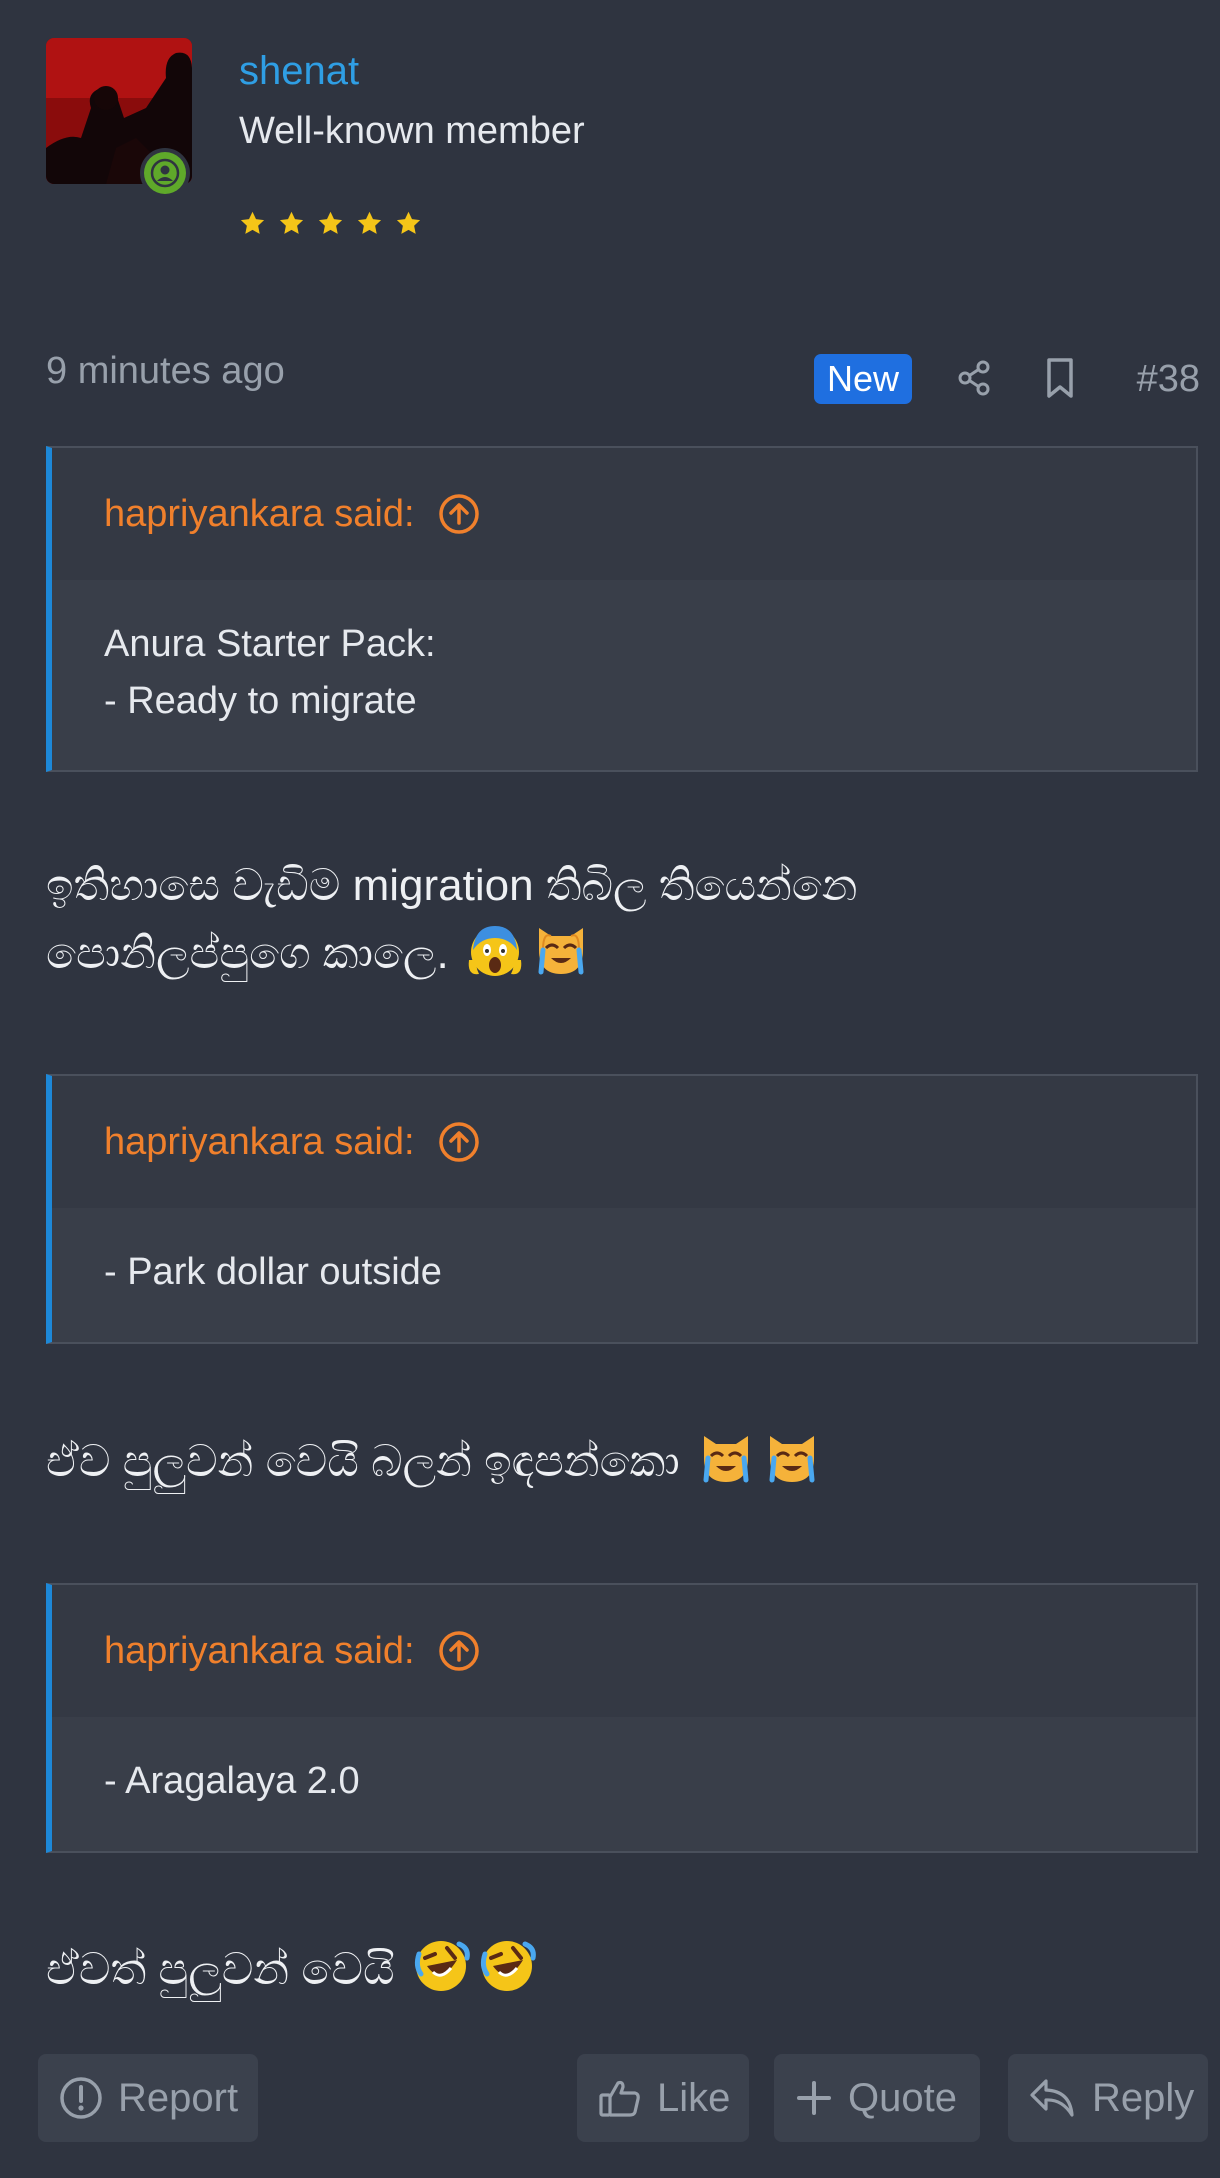 The width and height of the screenshot is (1220, 2178). I want to click on post-text-segment: ඒව පුලුවන් වෙයි බලන් ඉඳපන්කො, so click(363, 1461).